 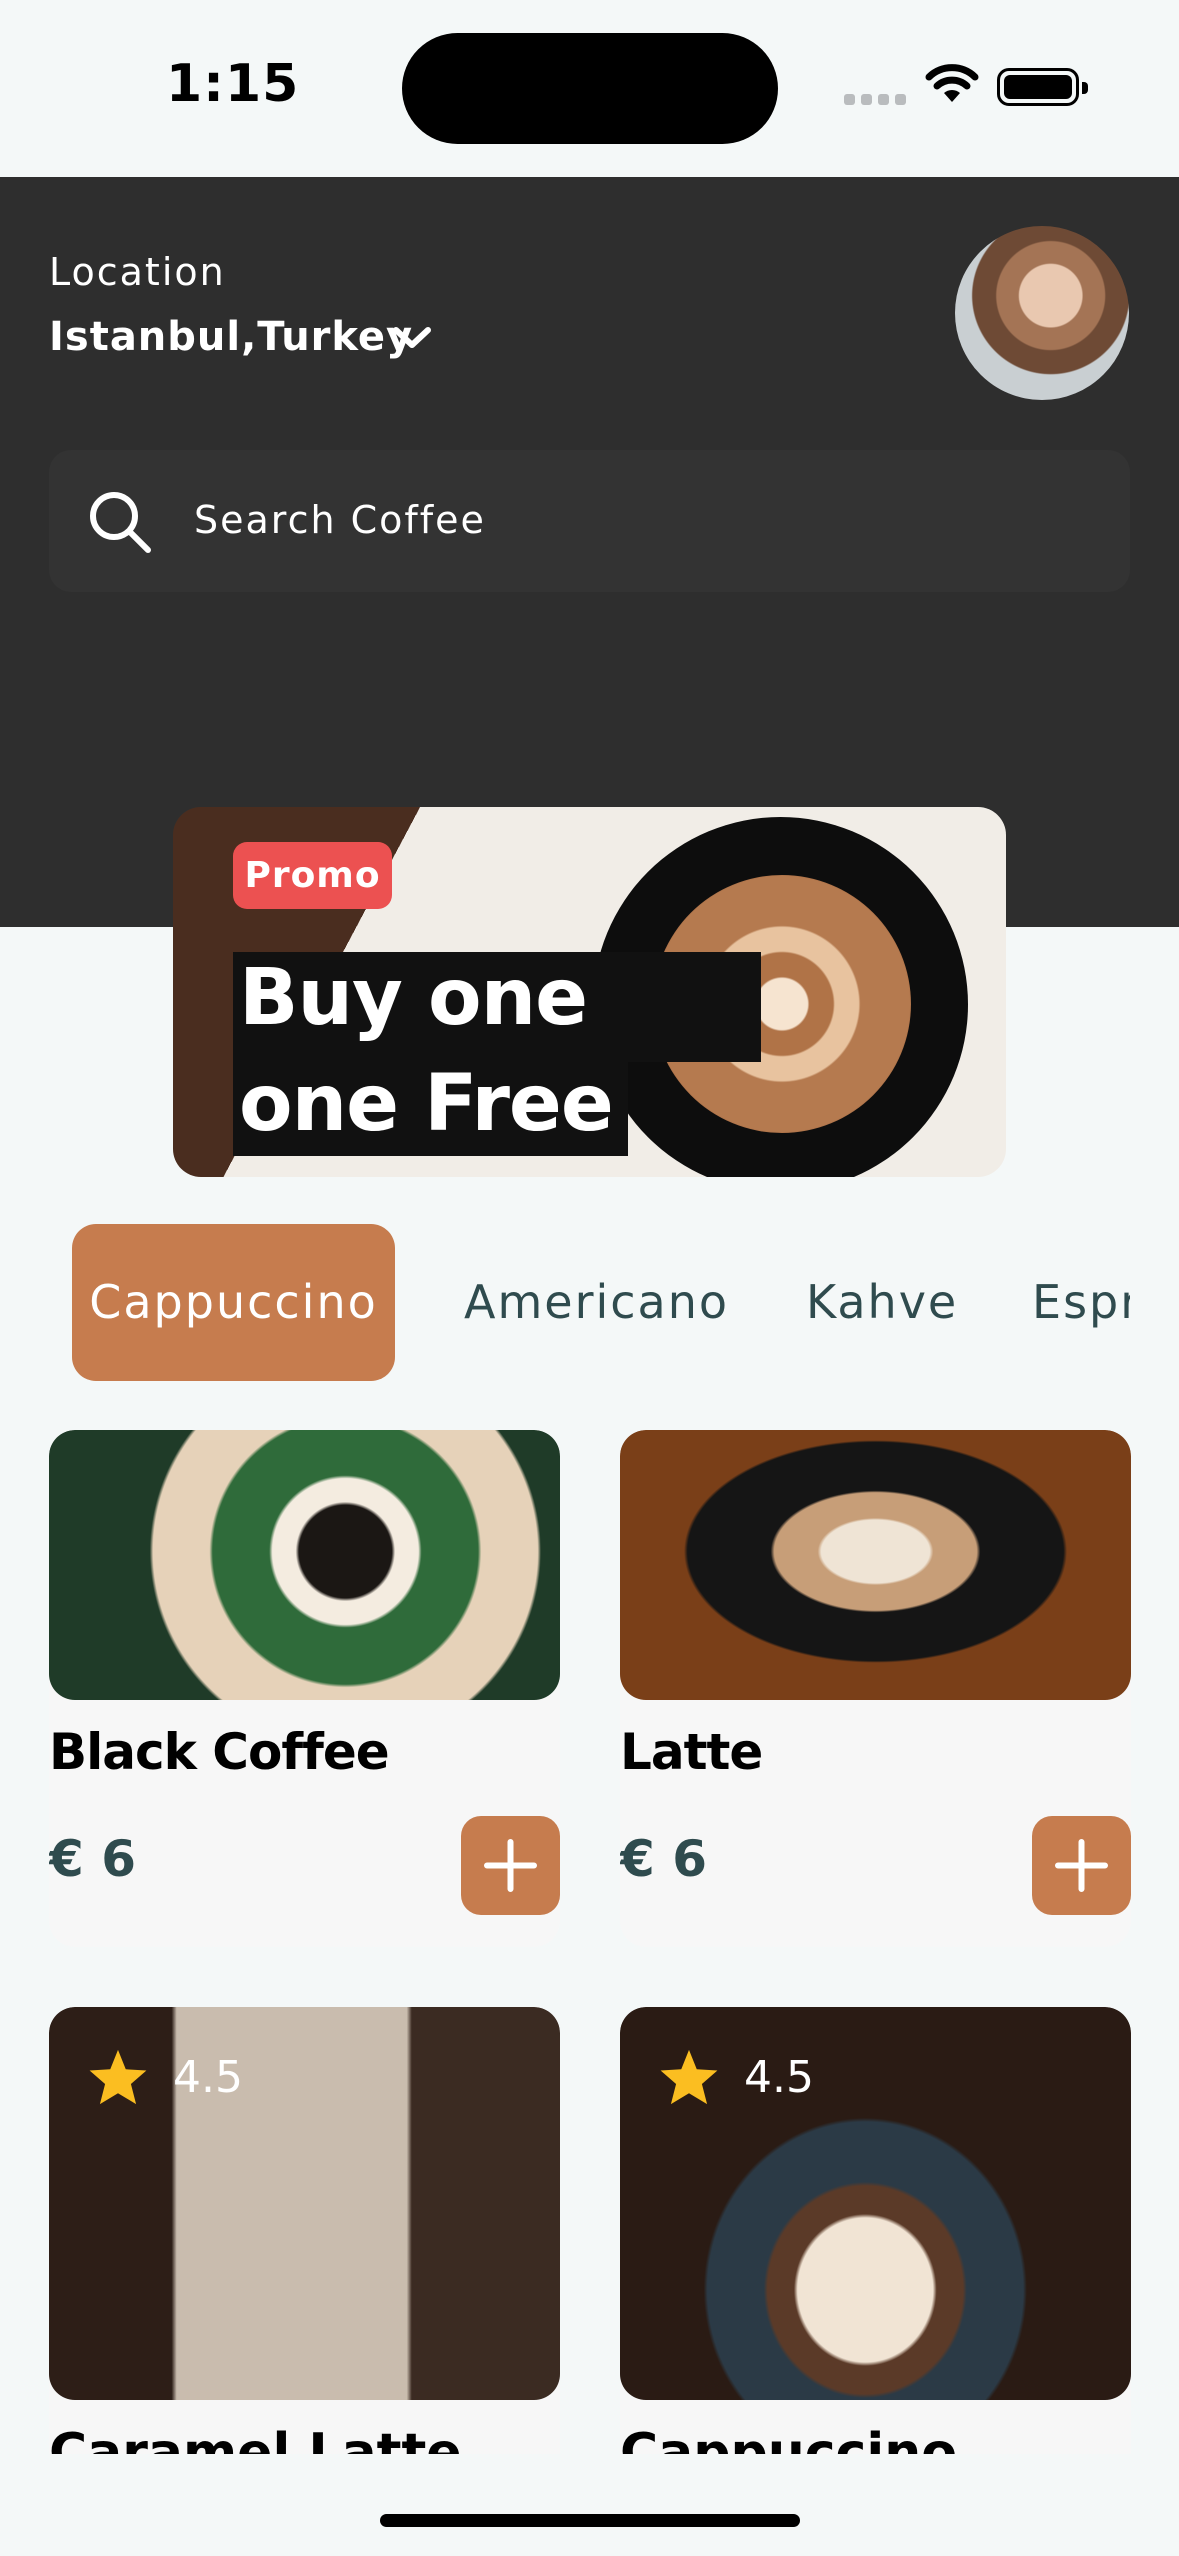 I want to click on black-coffee-image, so click(x=304, y=1565).